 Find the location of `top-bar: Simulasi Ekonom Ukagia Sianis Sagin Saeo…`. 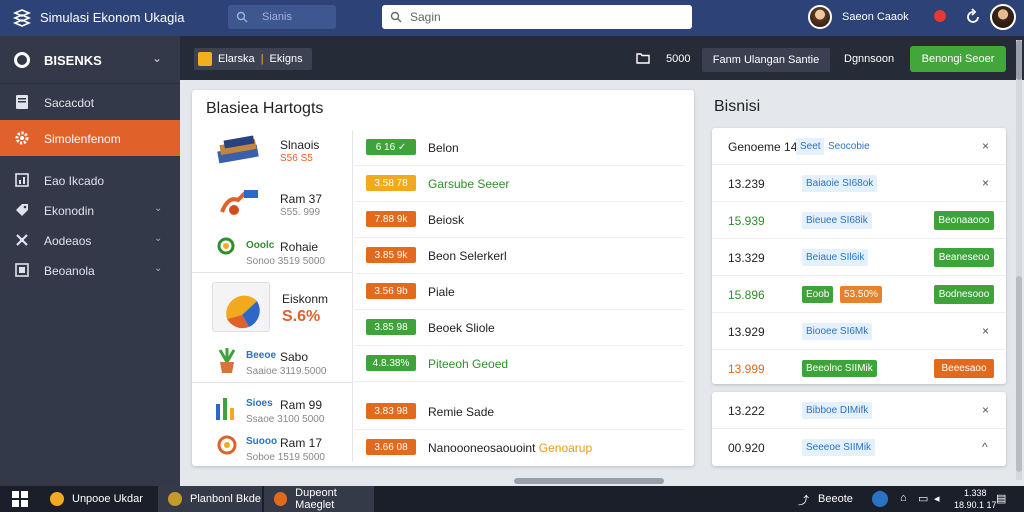

top-bar: Simulasi Ekonom Ukagia Sianis Sagin Saeo… is located at coordinates (512, 18).